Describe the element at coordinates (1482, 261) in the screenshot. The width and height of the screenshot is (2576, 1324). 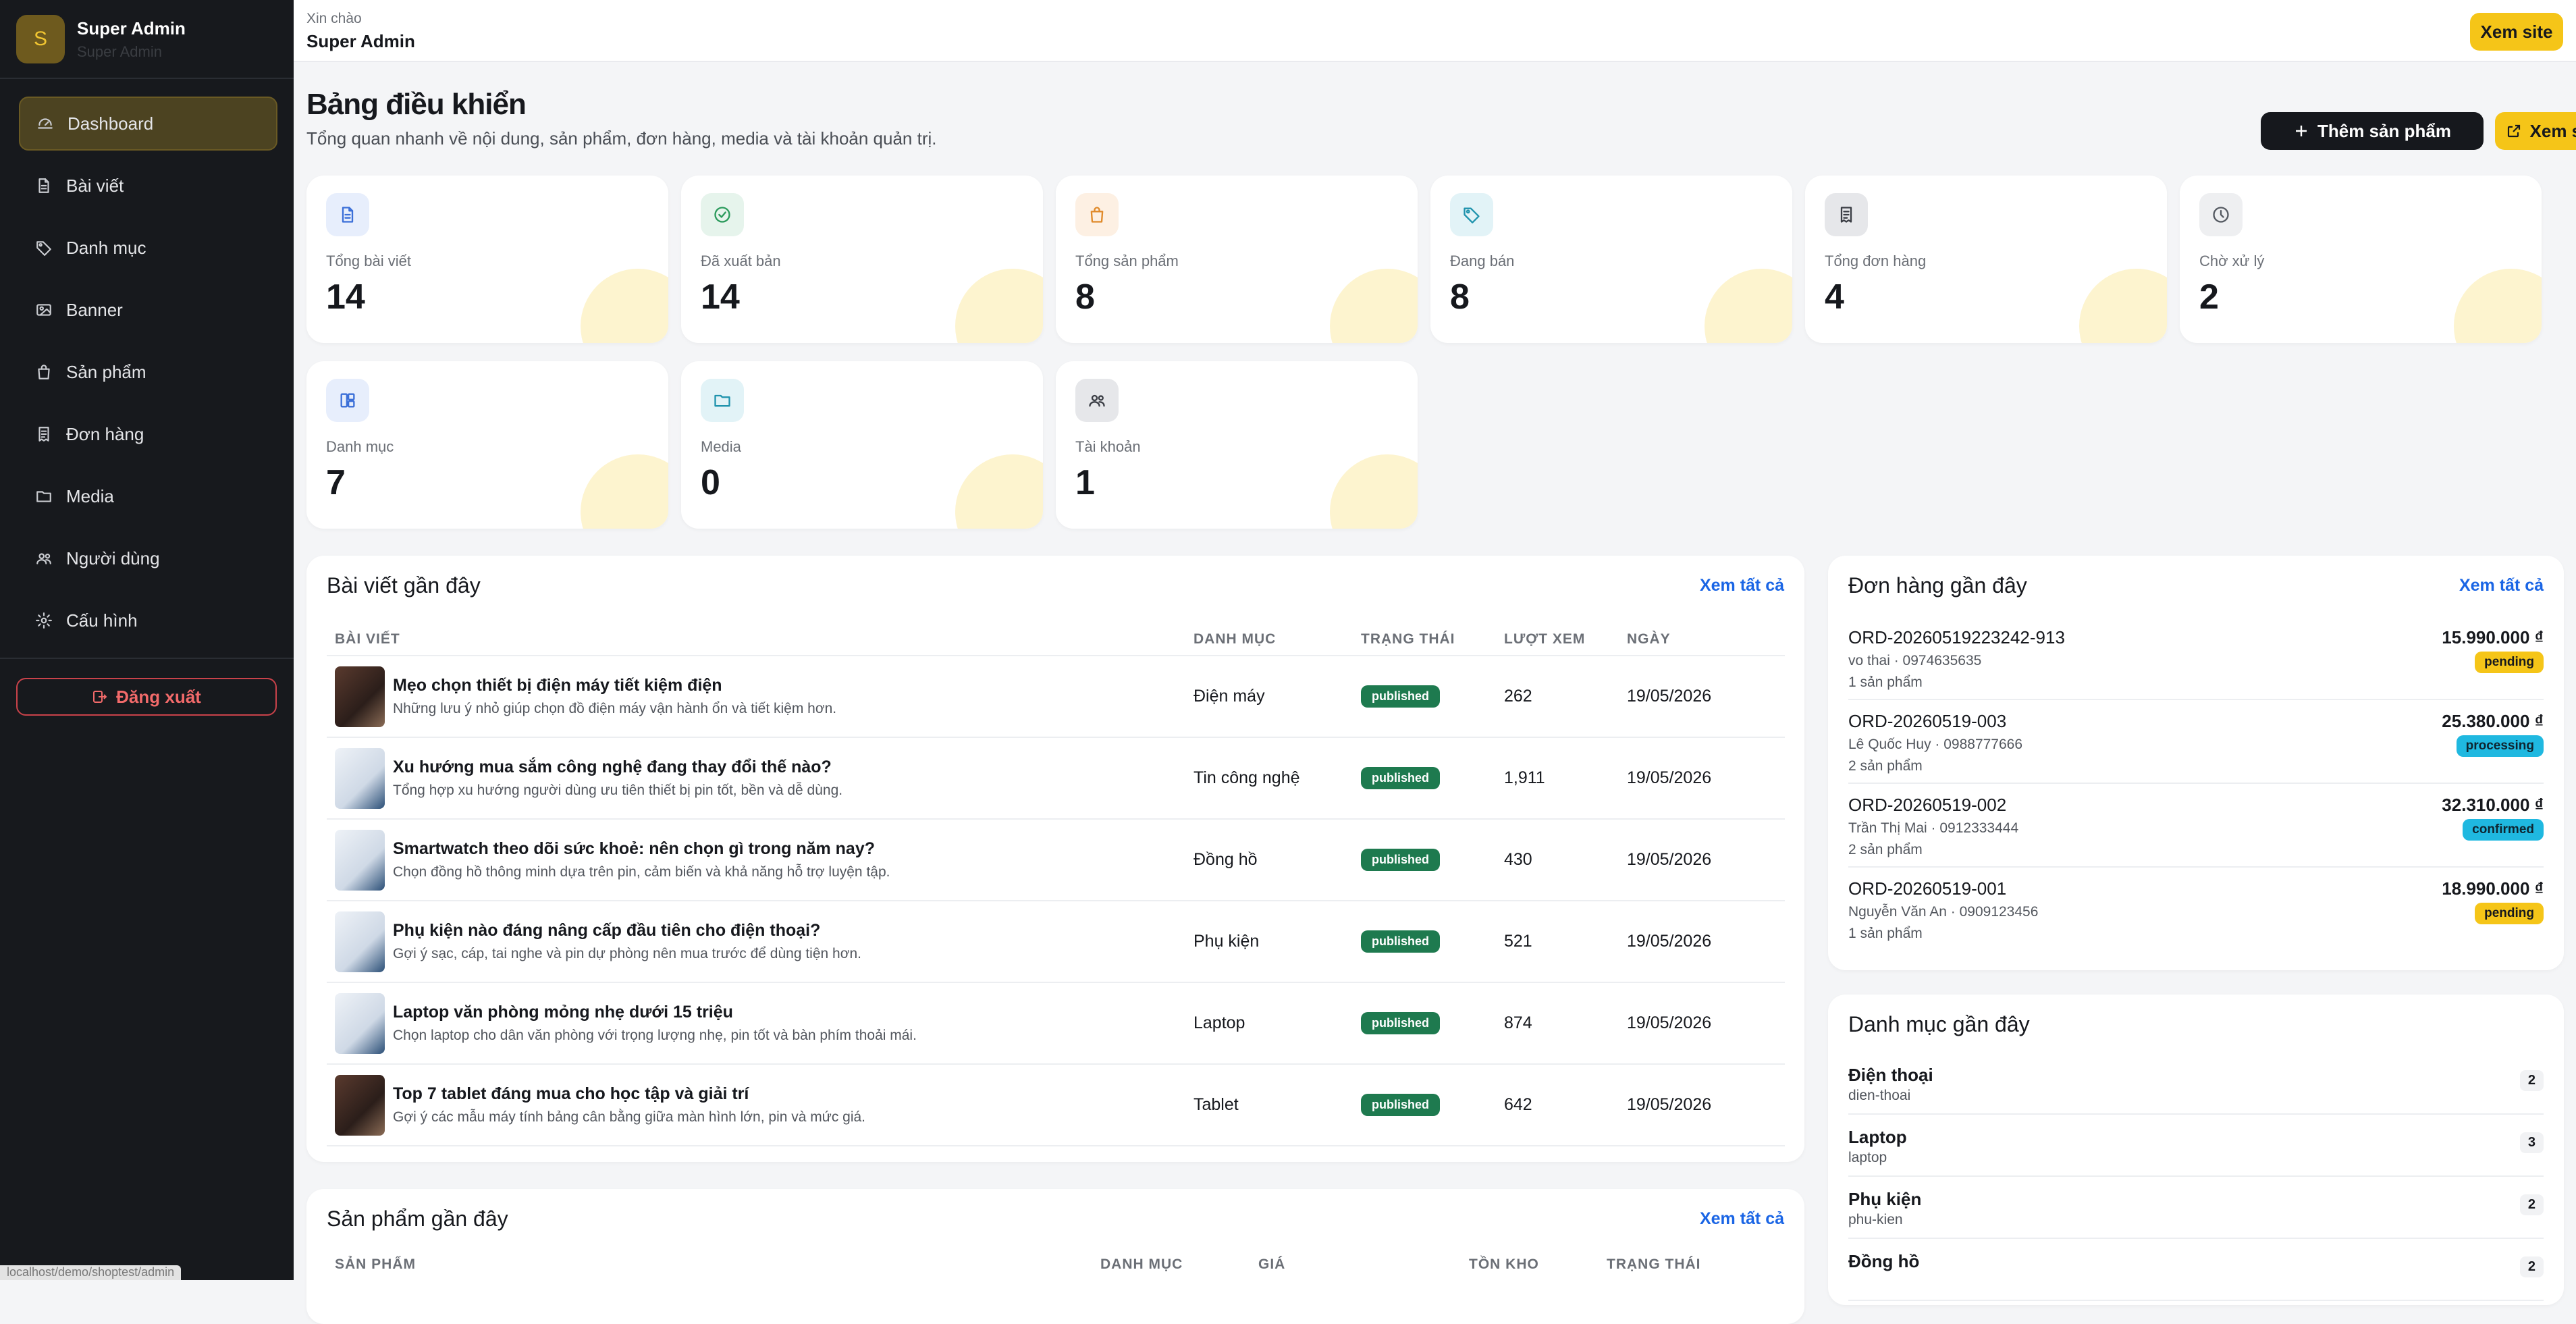
I see `stat-label: Đang bán` at that location.